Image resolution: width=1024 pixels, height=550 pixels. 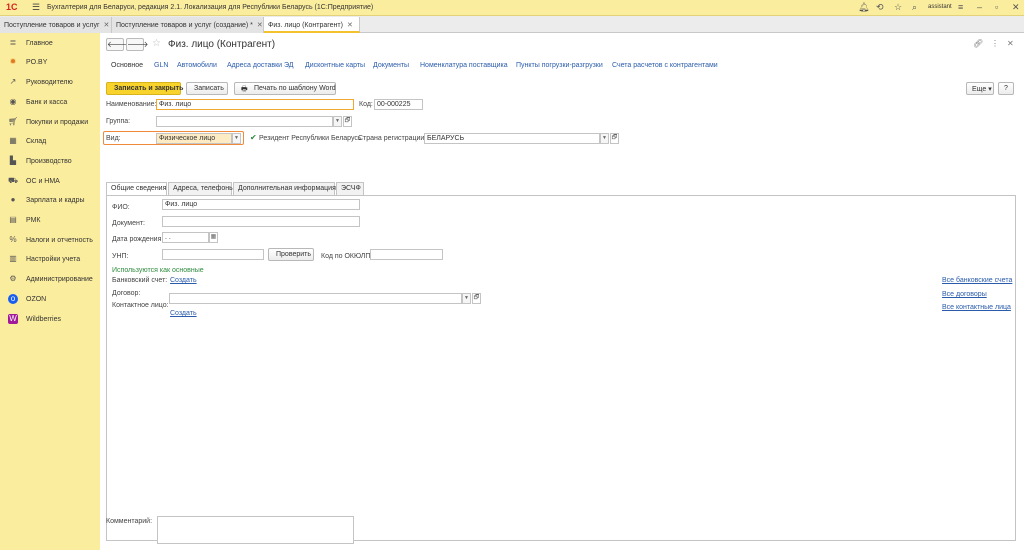 I want to click on sidebar-item-label: Склад, so click(x=36, y=141).